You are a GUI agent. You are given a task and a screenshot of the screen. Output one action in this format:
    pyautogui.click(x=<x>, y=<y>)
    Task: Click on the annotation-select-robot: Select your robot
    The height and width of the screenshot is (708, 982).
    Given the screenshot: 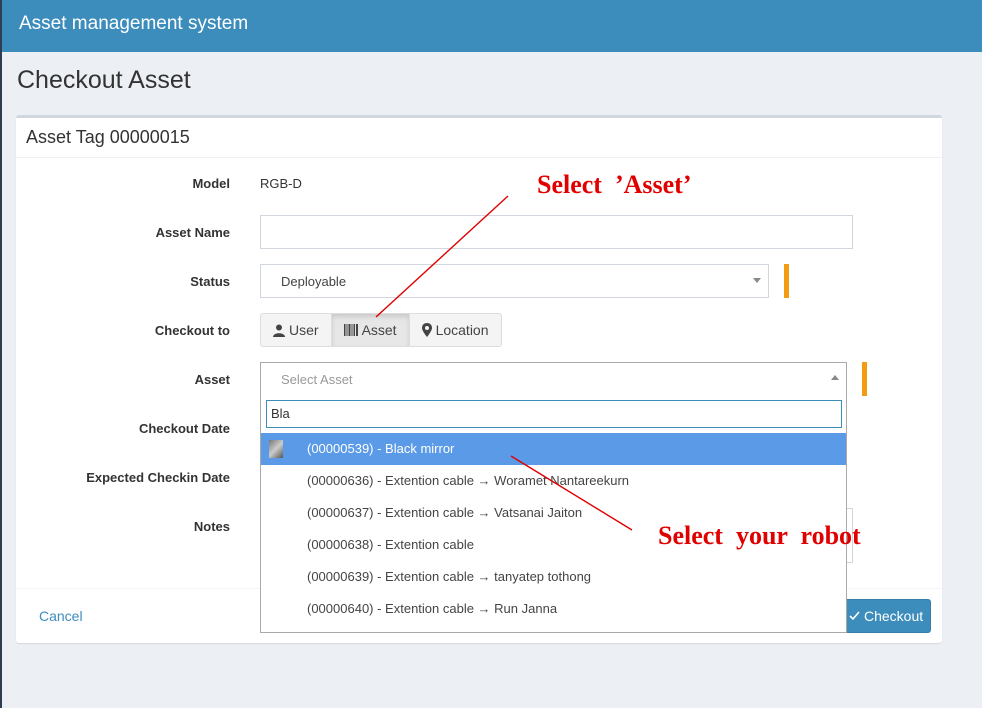 What is the action you would take?
    pyautogui.click(x=759, y=535)
    